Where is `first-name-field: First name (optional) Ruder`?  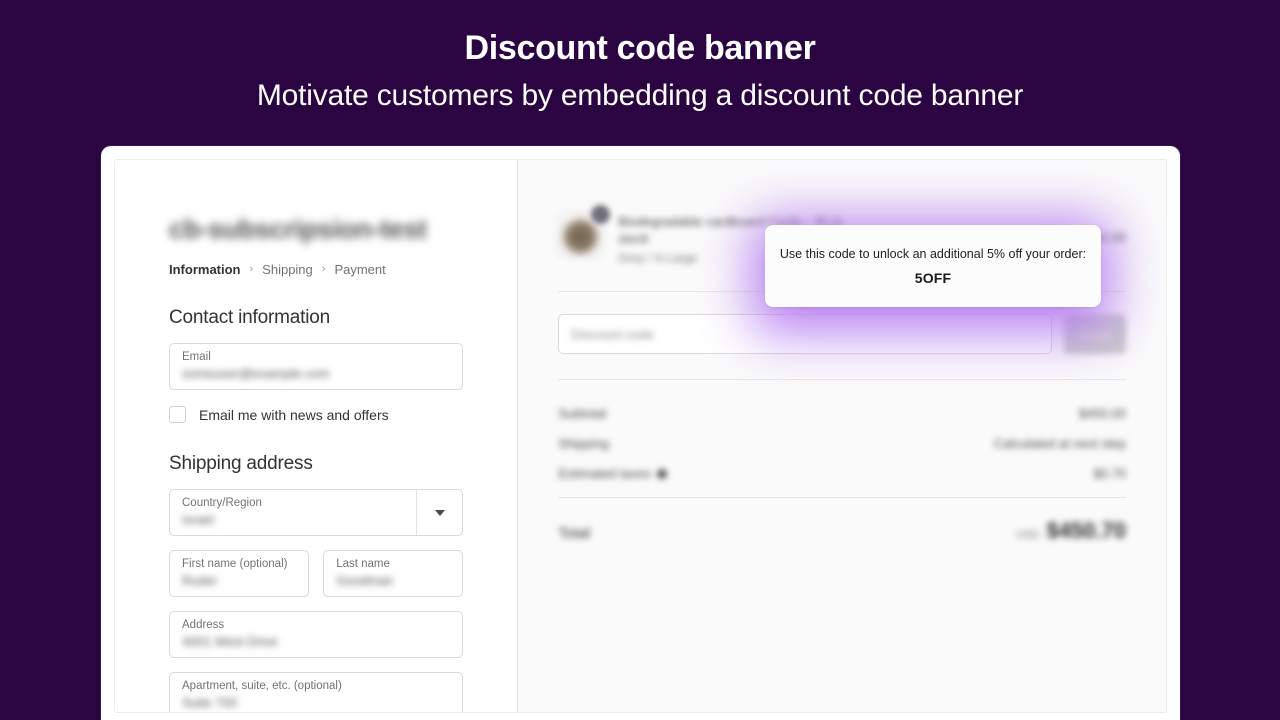
first-name-field: First name (optional) Ruder is located at coordinates (239, 573).